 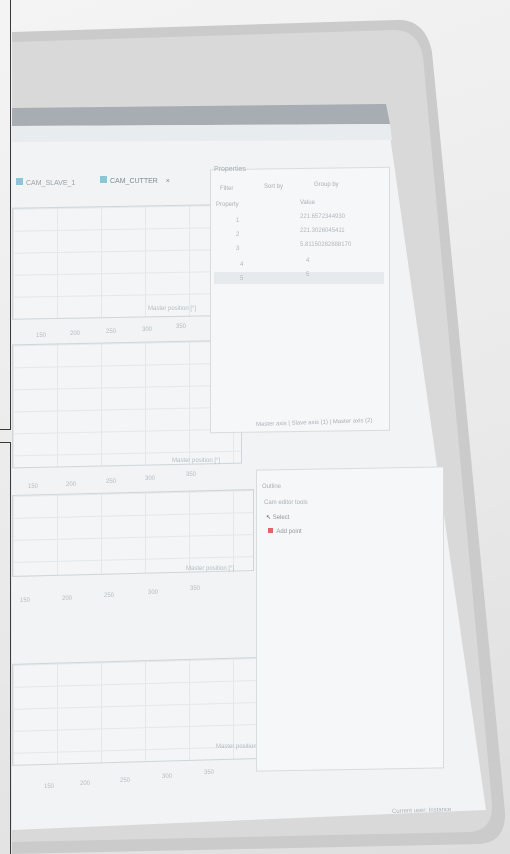 I want to click on property-row-key: 3, so click(x=238, y=249).